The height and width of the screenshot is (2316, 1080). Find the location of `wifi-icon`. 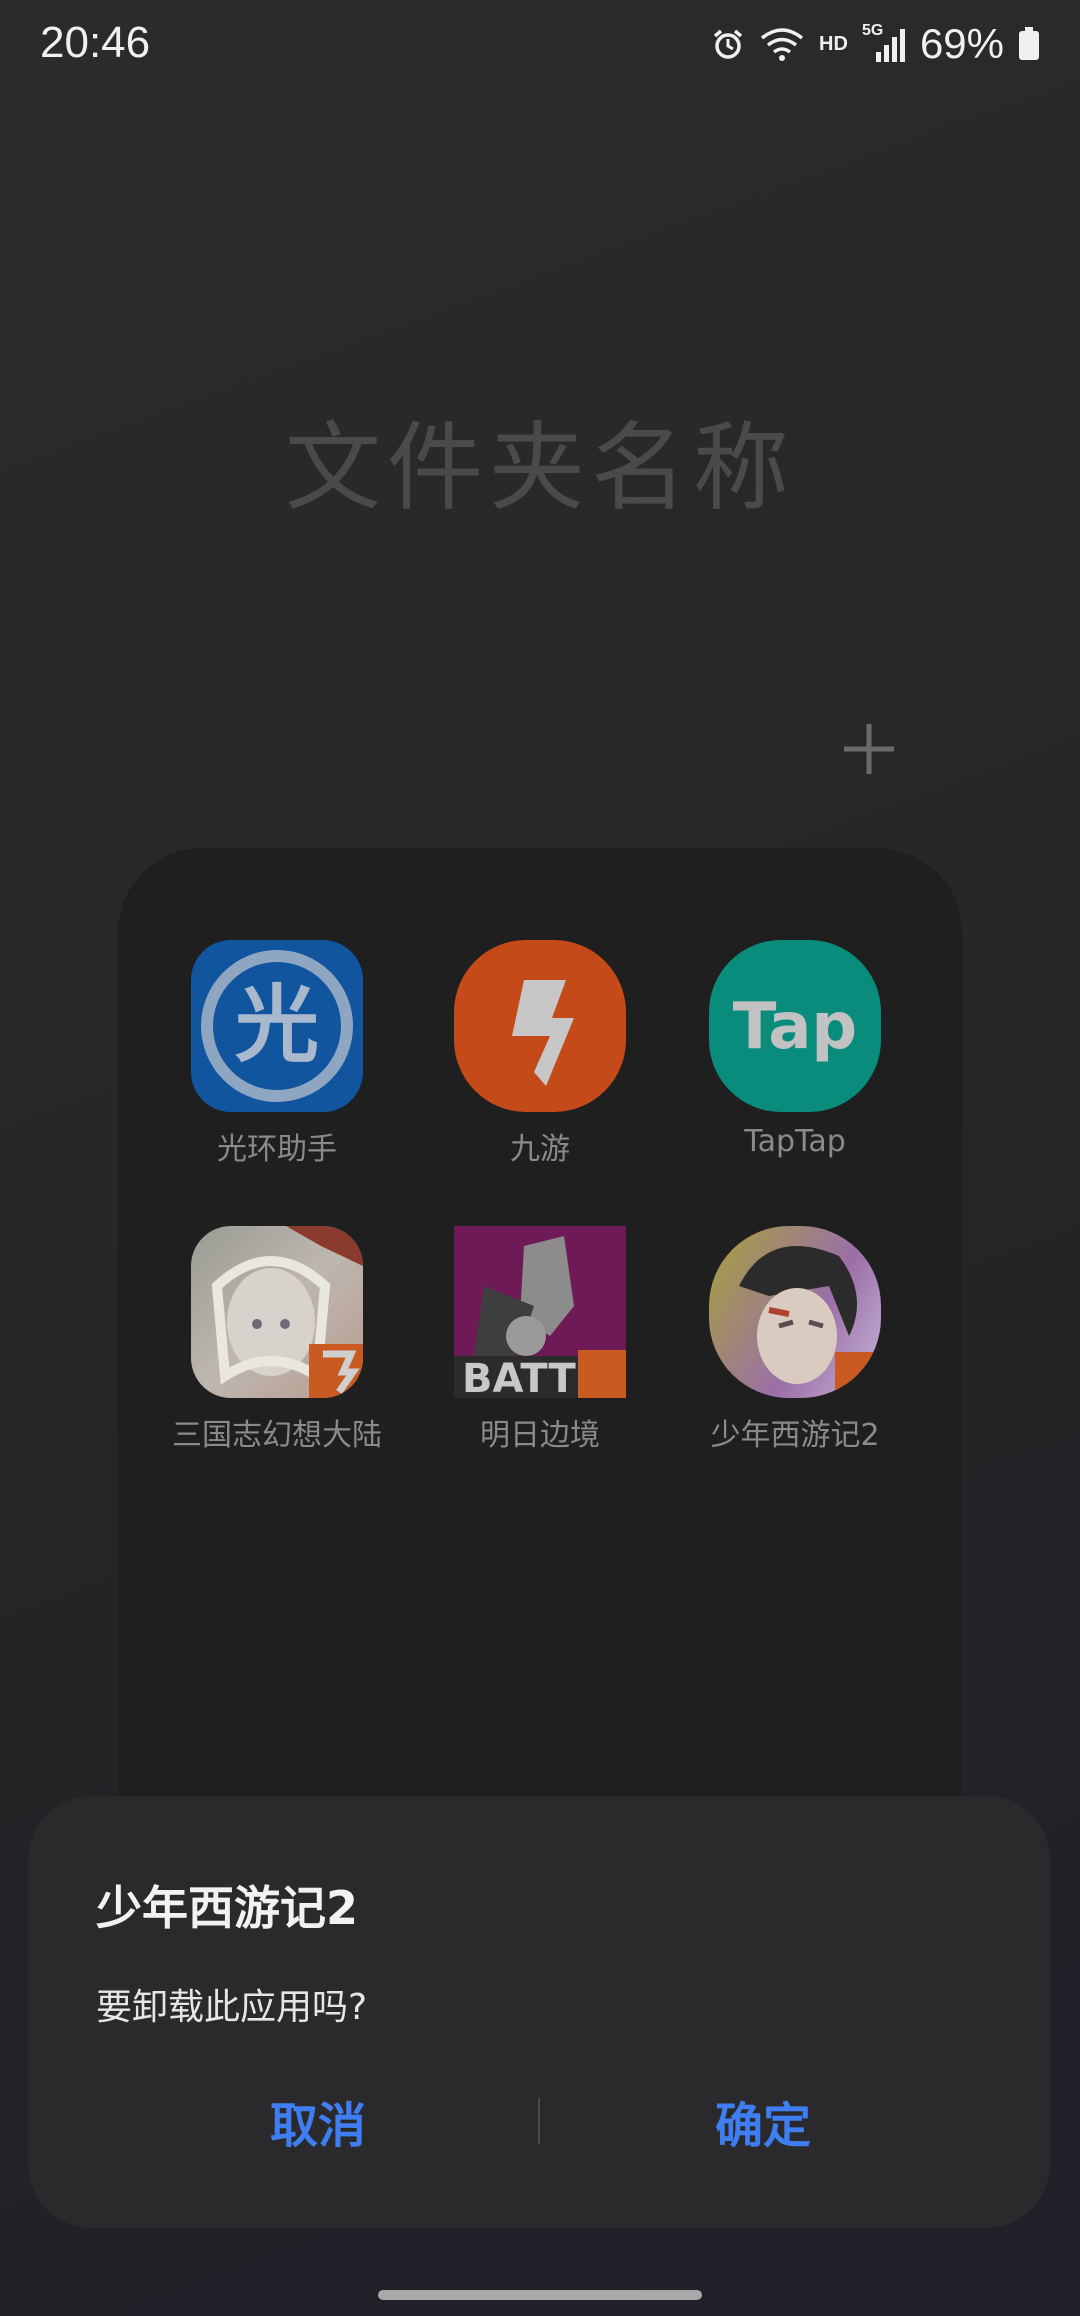

wifi-icon is located at coordinates (782, 44).